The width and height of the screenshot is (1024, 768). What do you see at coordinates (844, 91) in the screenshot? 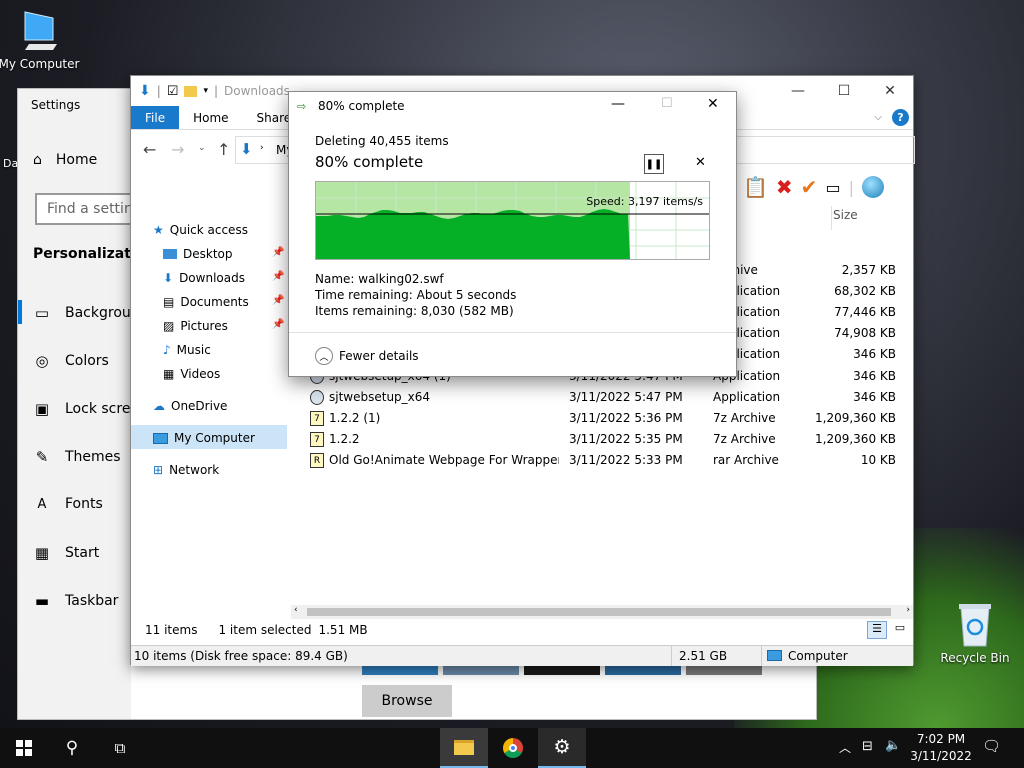
I see `maximize-button: ☐` at bounding box center [844, 91].